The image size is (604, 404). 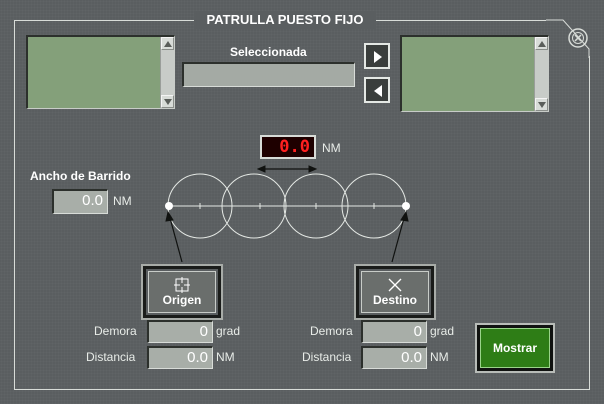 I want to click on frame-top-right, so click(x=461, y=20).